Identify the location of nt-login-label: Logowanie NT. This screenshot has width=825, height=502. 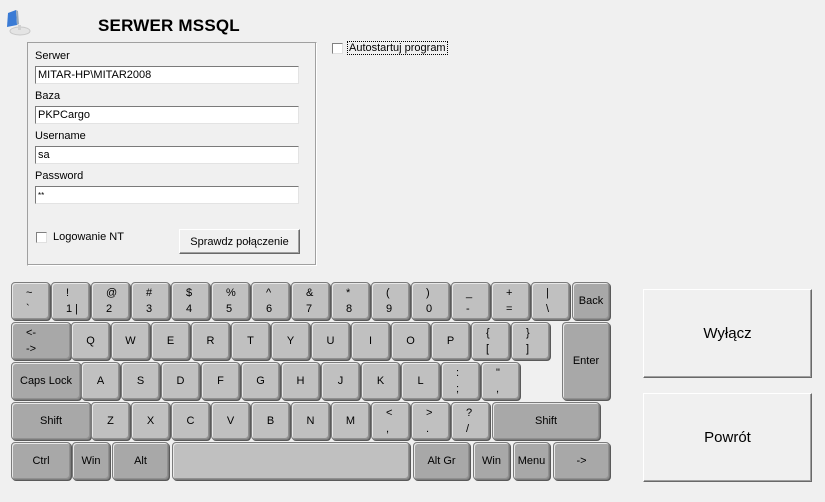
(88, 237).